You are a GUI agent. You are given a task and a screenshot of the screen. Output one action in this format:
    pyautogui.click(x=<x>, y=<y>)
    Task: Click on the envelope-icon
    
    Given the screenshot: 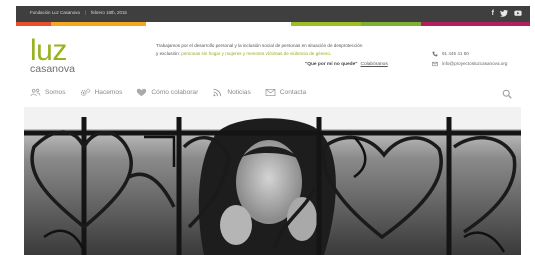 What is the action you would take?
    pyautogui.click(x=270, y=92)
    